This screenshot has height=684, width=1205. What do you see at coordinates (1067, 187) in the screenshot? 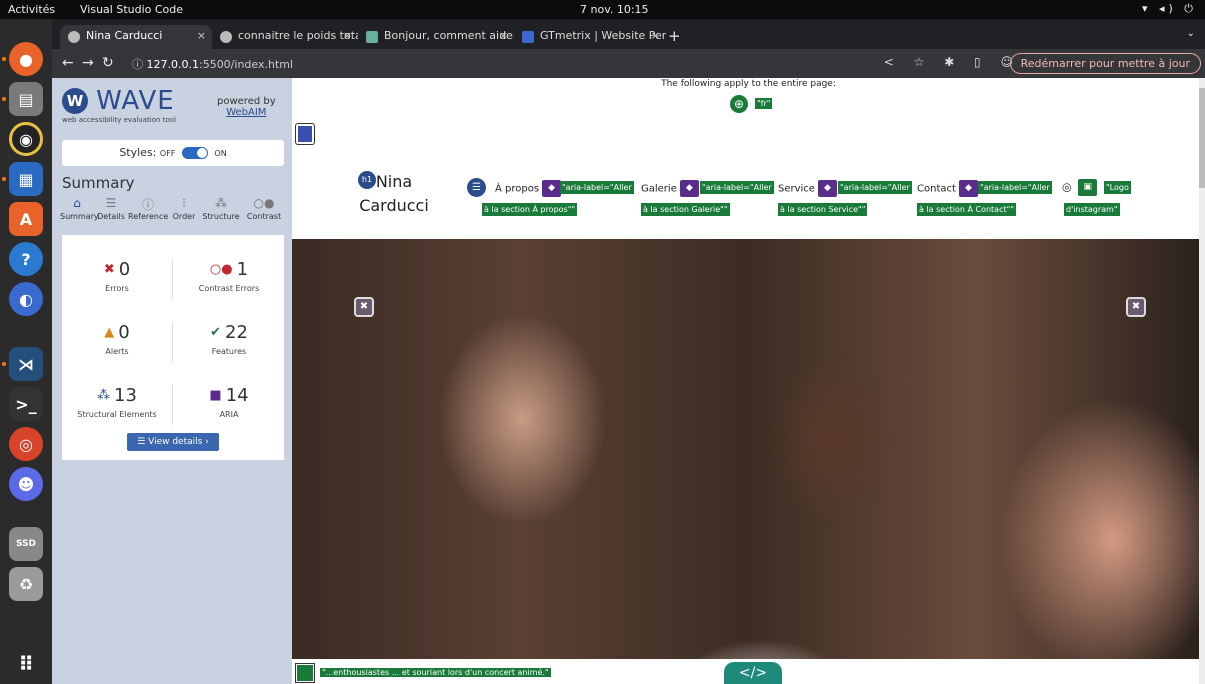
I see `instagram-icon: ◎` at bounding box center [1067, 187].